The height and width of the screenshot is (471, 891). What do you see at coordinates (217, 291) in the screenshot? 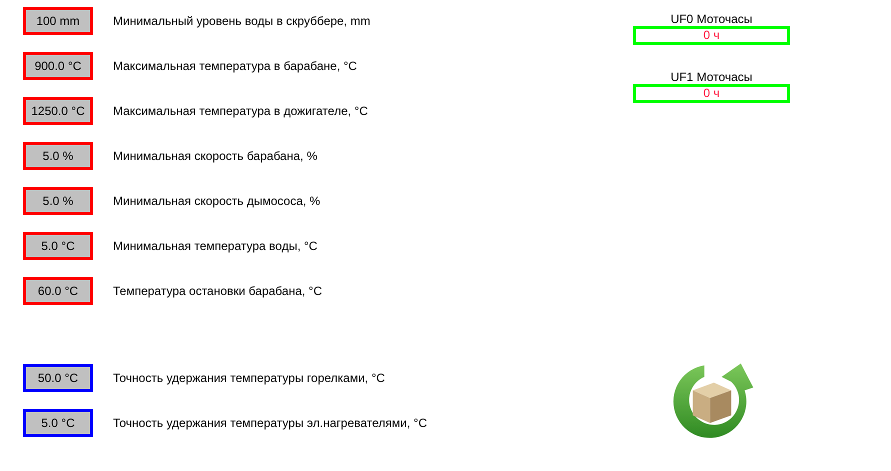
I see `setting-label: Температура остановки барабана, °C` at bounding box center [217, 291].